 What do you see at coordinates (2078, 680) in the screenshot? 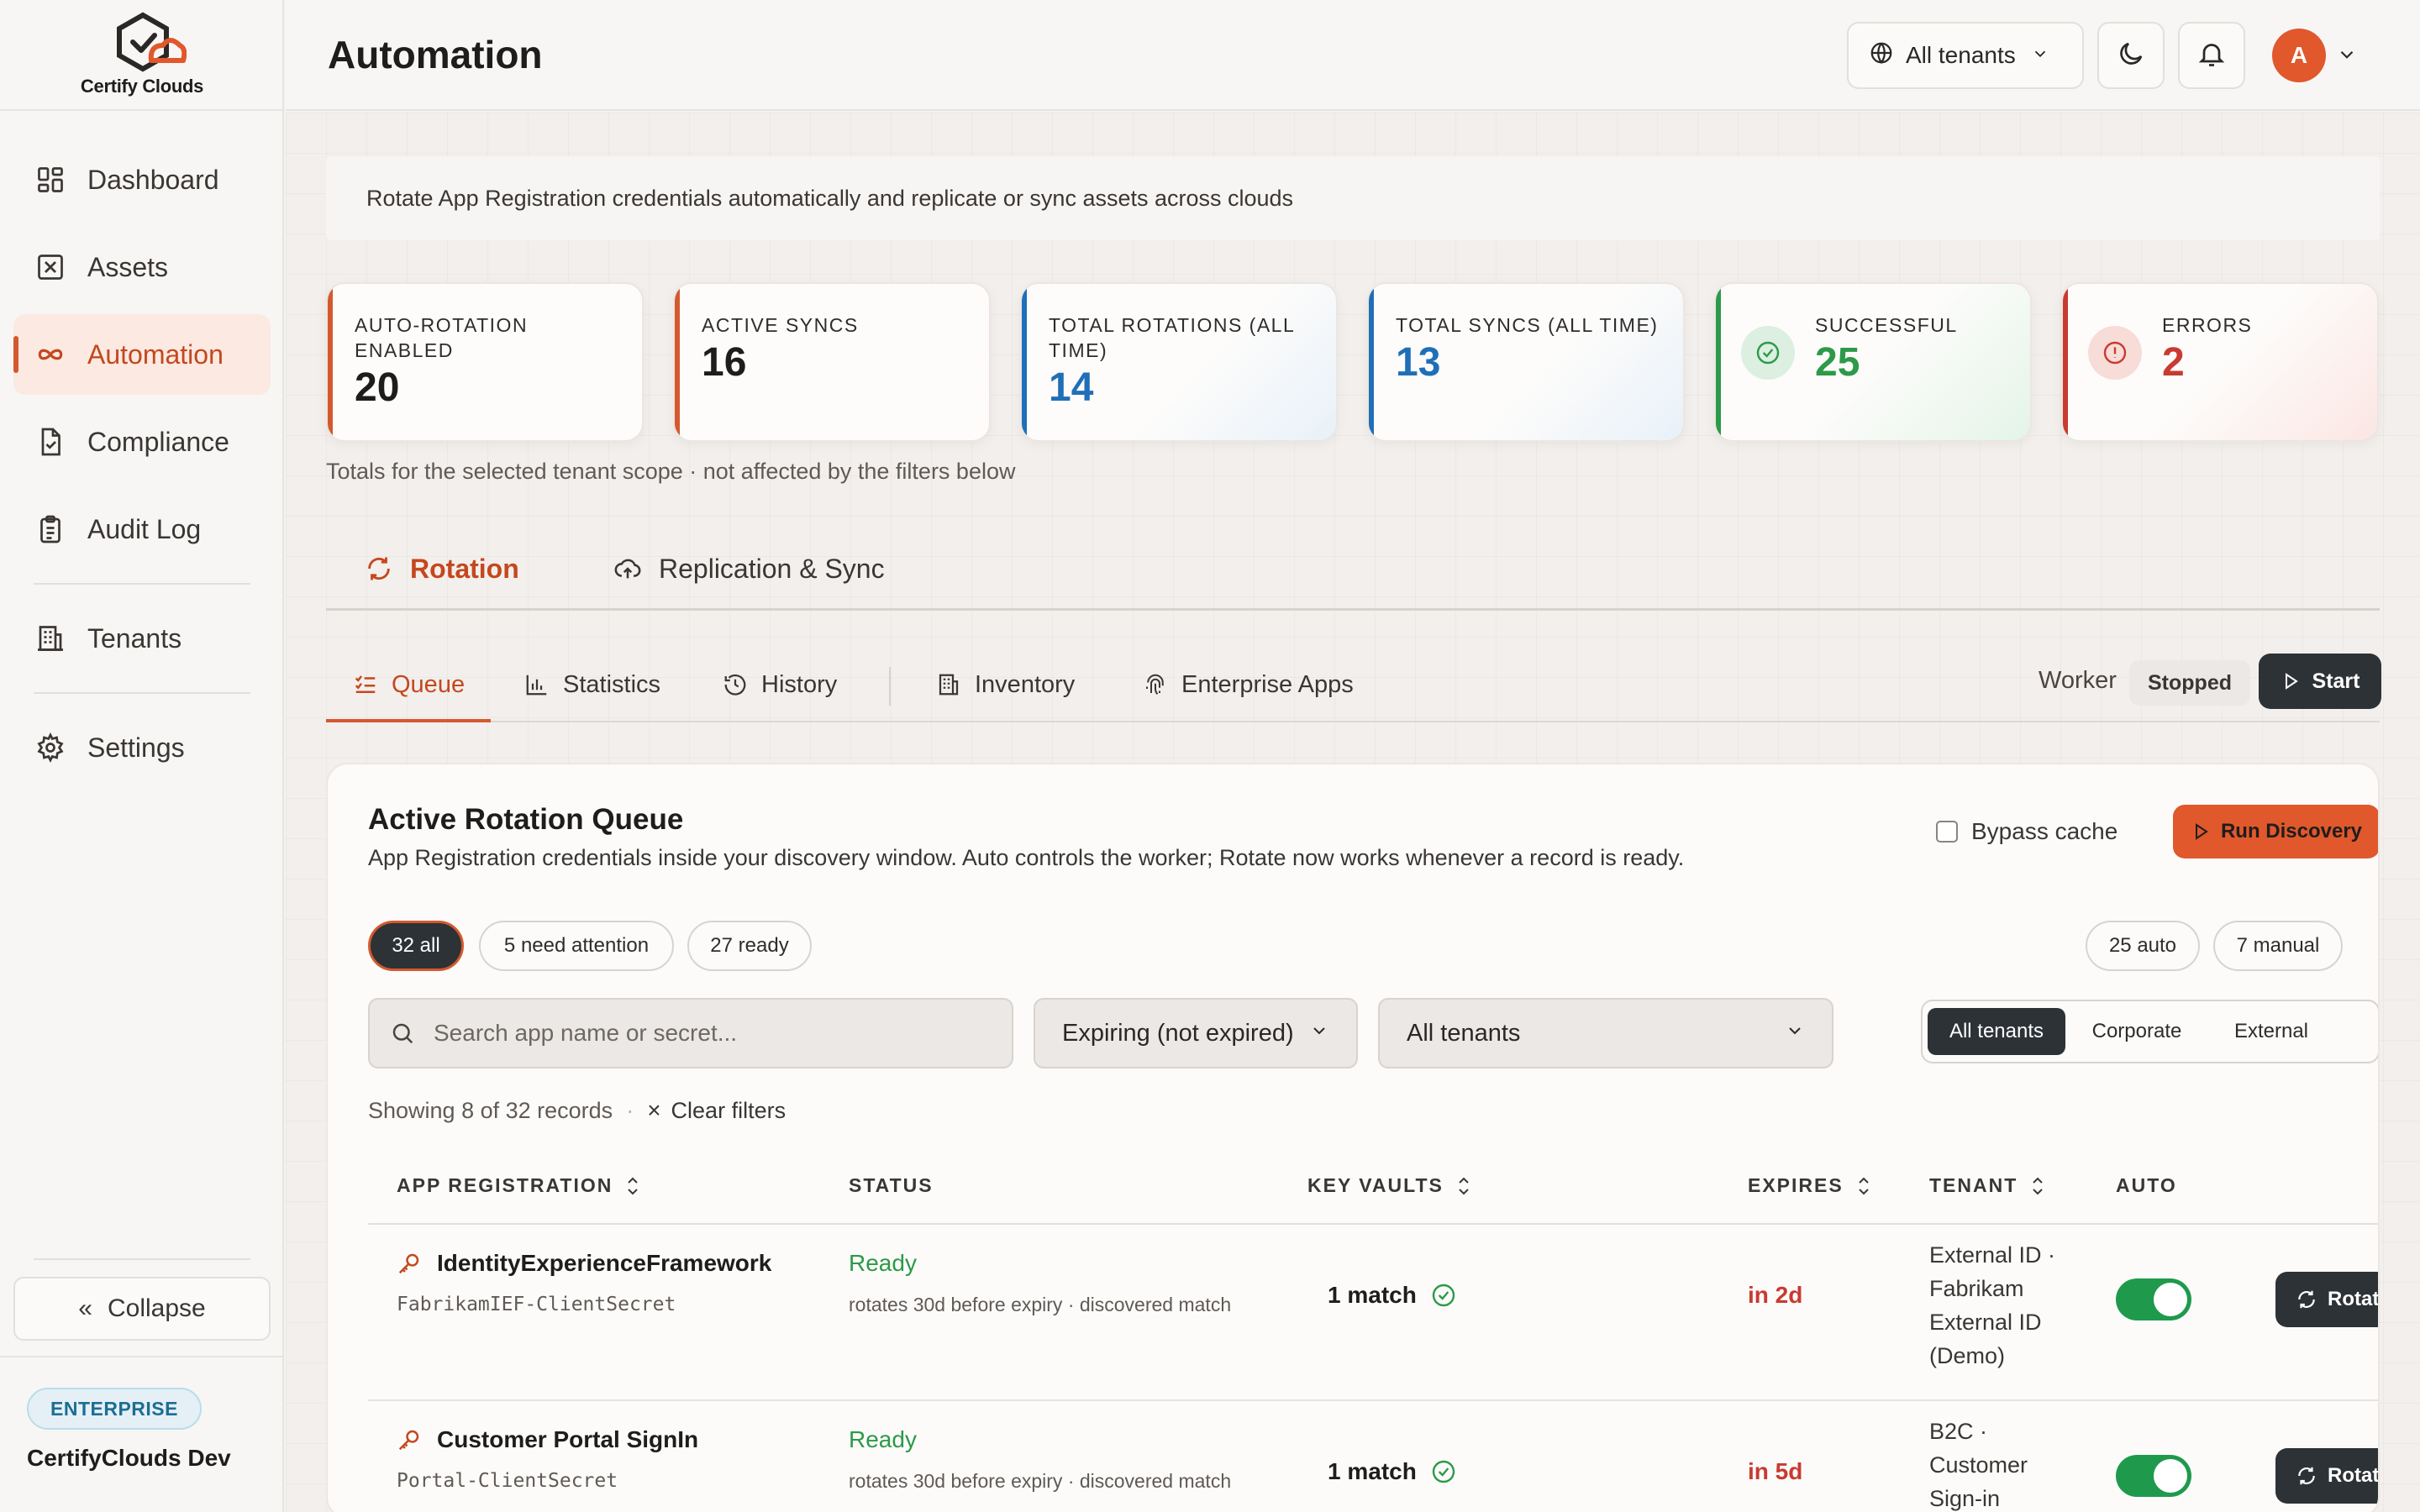
I see `worker-label: Worker` at bounding box center [2078, 680].